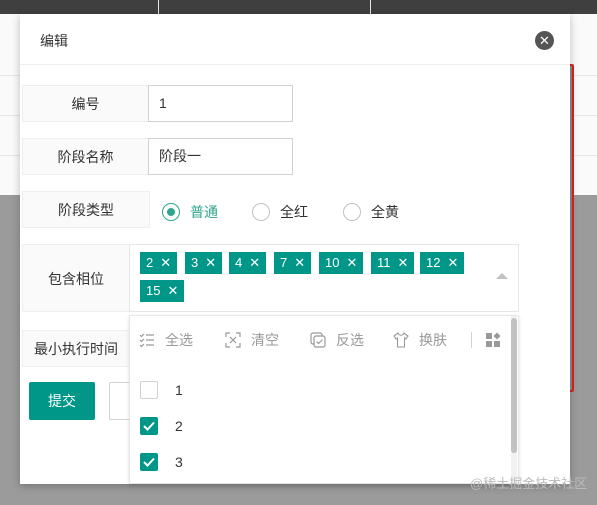 Image resolution: width=597 pixels, height=505 pixels. I want to click on phase-tag-label: 2, so click(150, 262).